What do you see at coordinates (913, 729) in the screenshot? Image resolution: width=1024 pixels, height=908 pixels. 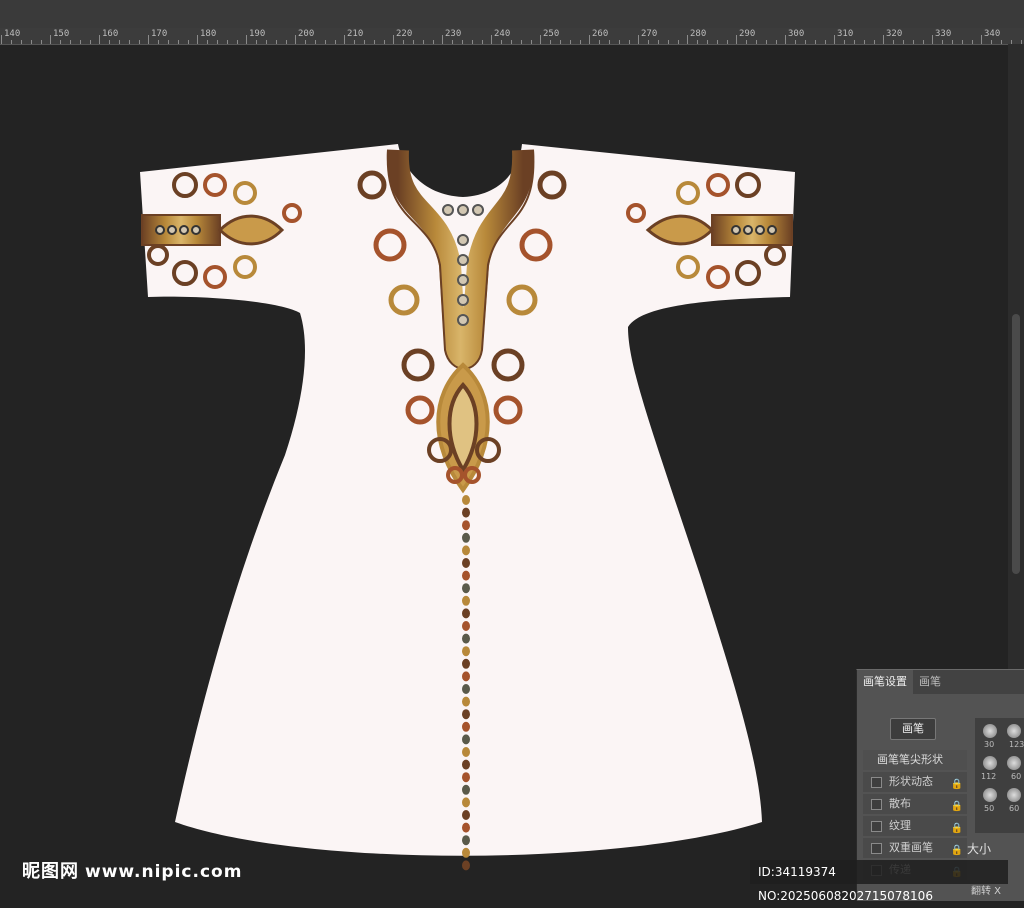 I see `brushes-button: 画笔` at bounding box center [913, 729].